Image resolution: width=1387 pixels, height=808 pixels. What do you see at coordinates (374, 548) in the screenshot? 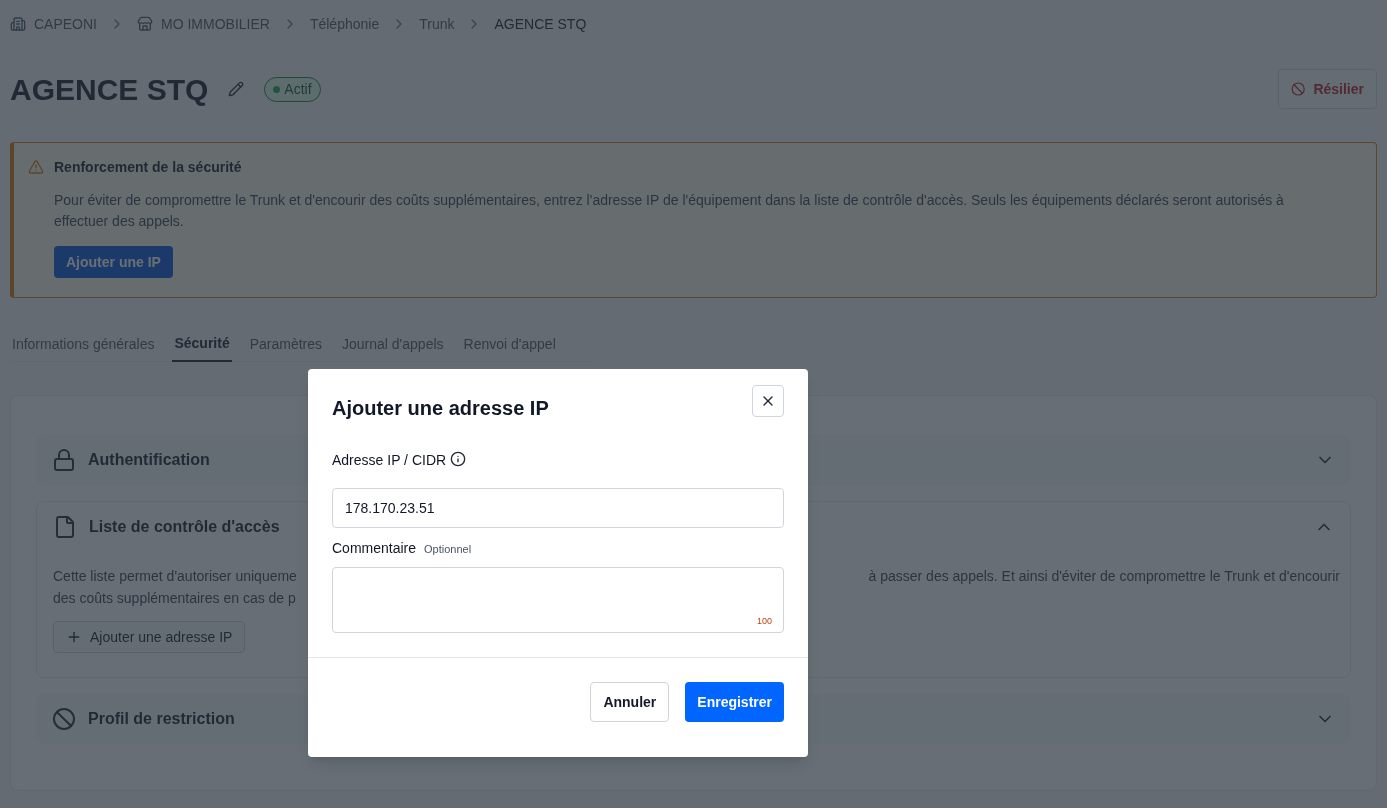
I see `field-label: Commentaire` at bounding box center [374, 548].